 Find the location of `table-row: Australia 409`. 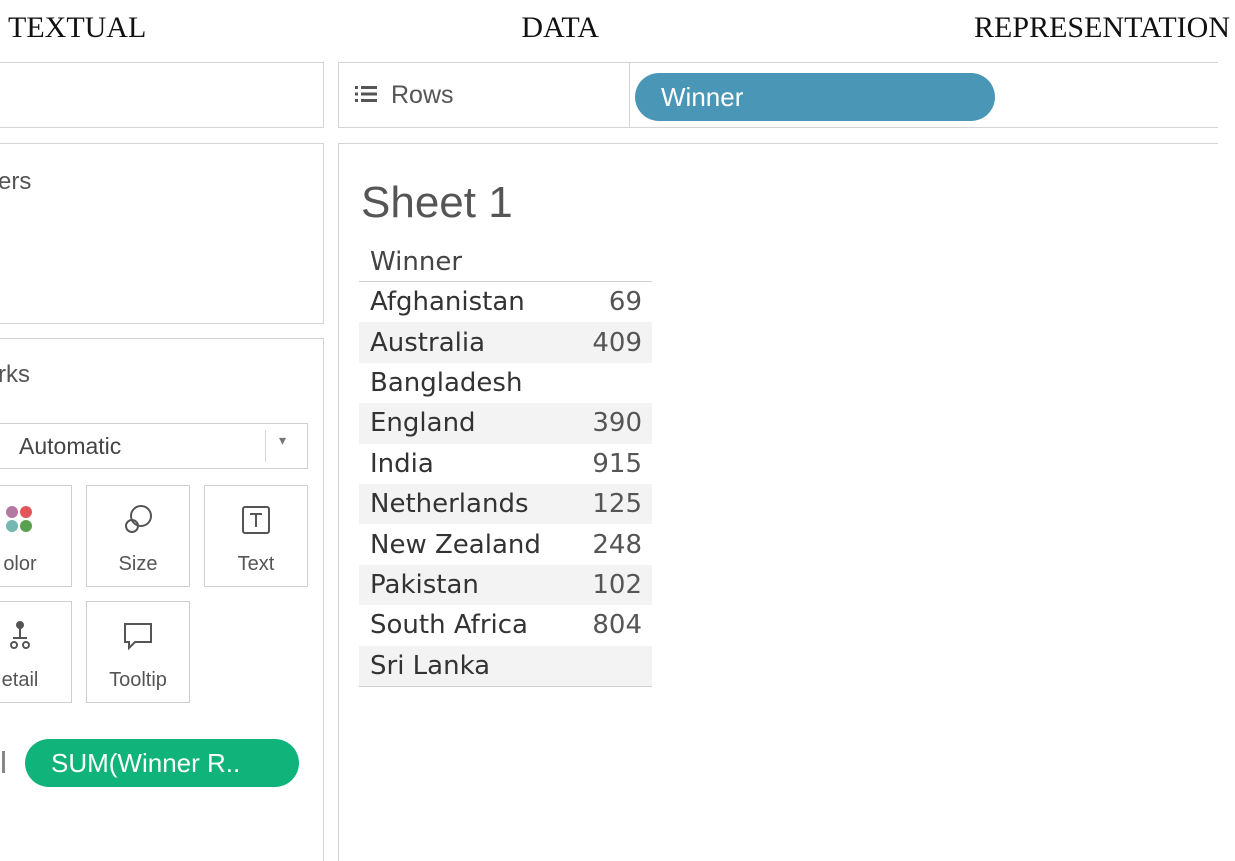

table-row: Australia 409 is located at coordinates (505, 342).